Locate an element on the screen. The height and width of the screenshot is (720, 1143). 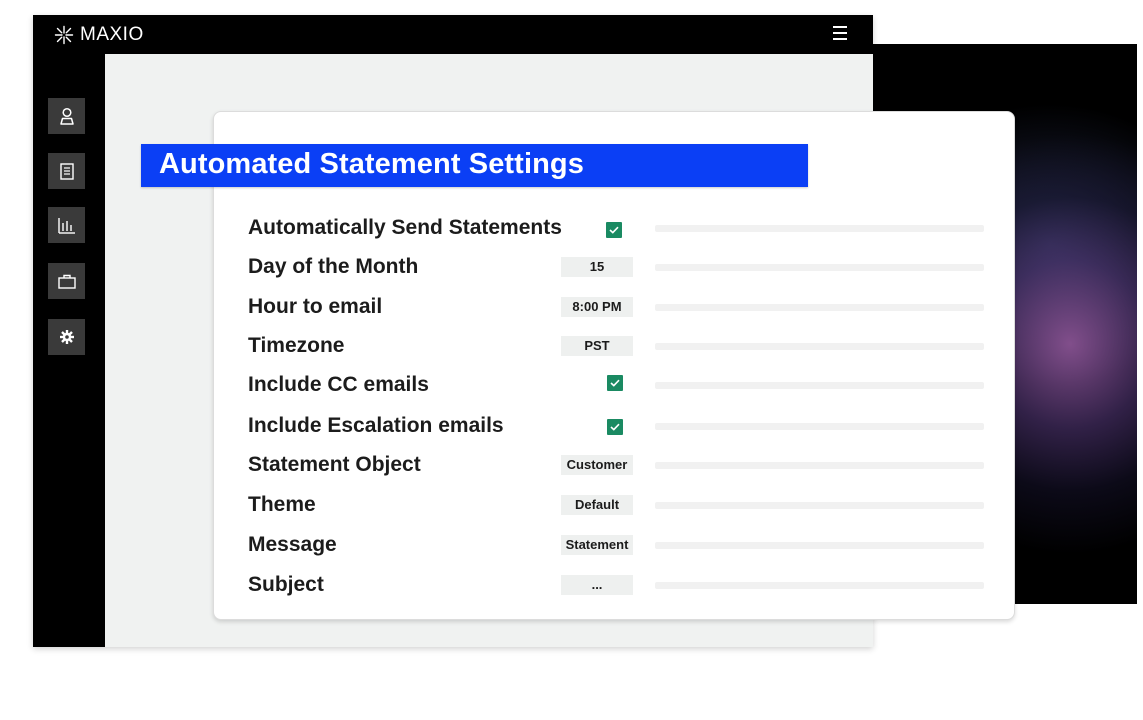
top-bar: MAXIO is located at coordinates (453, 34).